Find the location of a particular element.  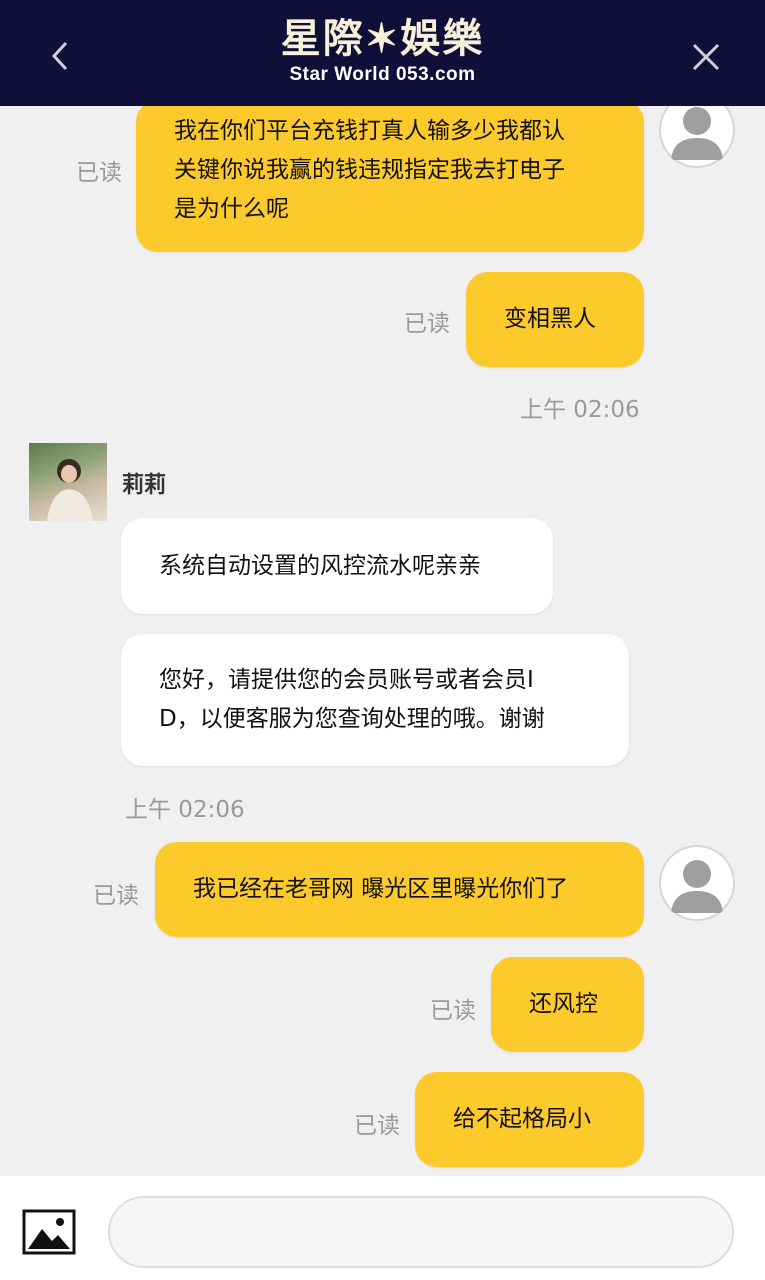

top-bar: 星際✶娛樂 Star World 053.com is located at coordinates (382, 53).